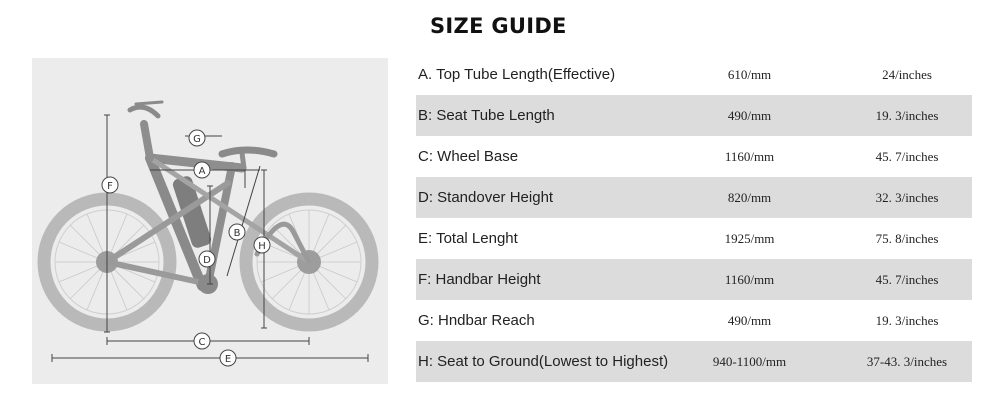  Describe the element at coordinates (694, 320) in the screenshot. I see `table-row: G: Hndbar Reach 490/mm 19. 3/inches` at that location.